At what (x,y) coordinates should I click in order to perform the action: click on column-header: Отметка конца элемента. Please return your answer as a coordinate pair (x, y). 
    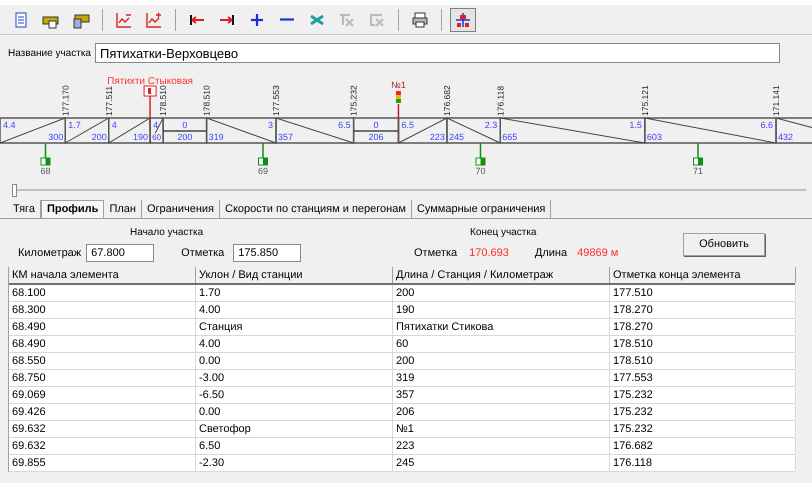
    Looking at the image, I should click on (703, 275).